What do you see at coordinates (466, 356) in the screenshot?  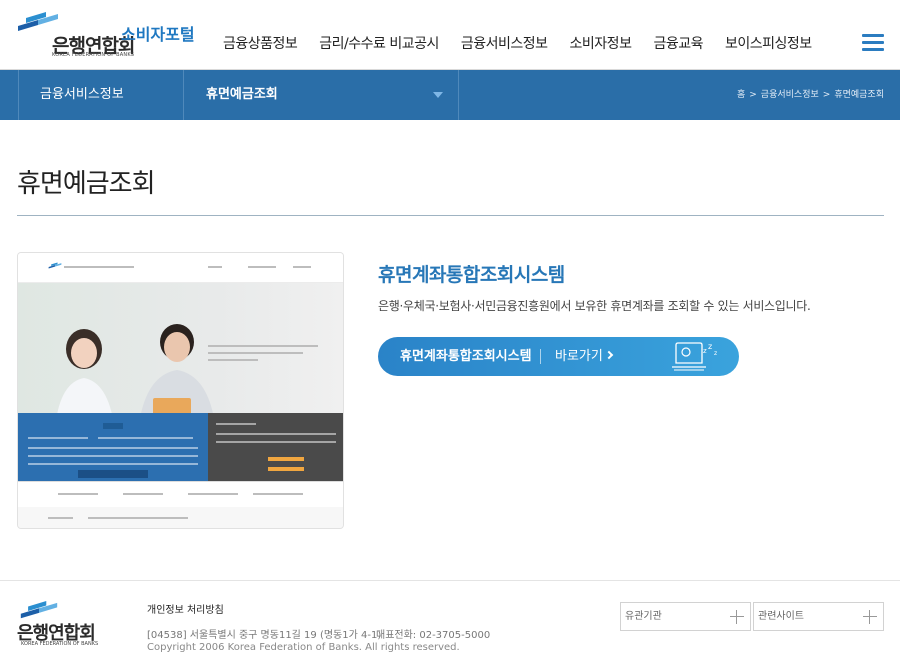 I see `button-label: 휴면계좌통합조회시스템` at bounding box center [466, 356].